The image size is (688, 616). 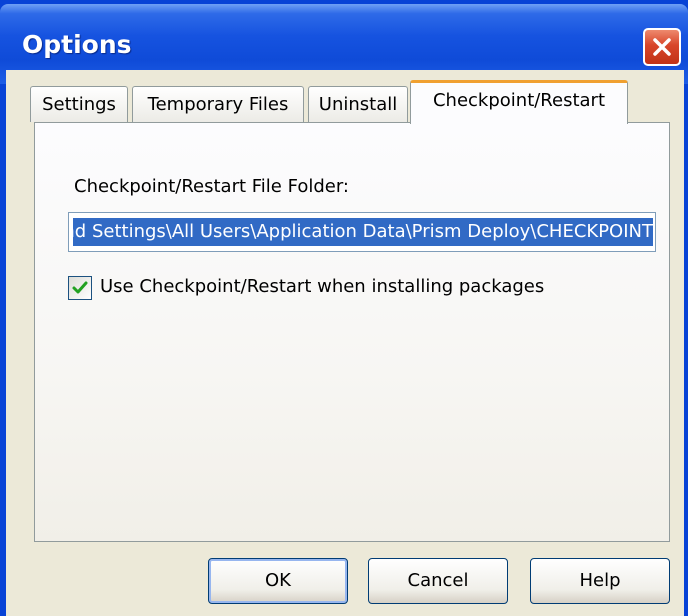 I want to click on checkpoint-checkbox, so click(x=80, y=288).